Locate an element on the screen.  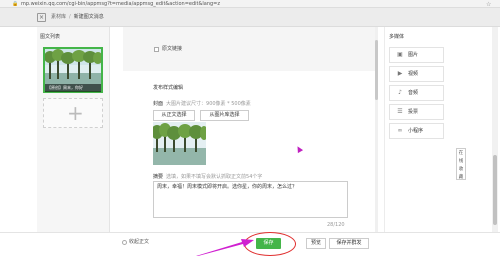
cover-label: 封面 大图片建议尺寸：900像素 * 500像素 is located at coordinates (202, 103).